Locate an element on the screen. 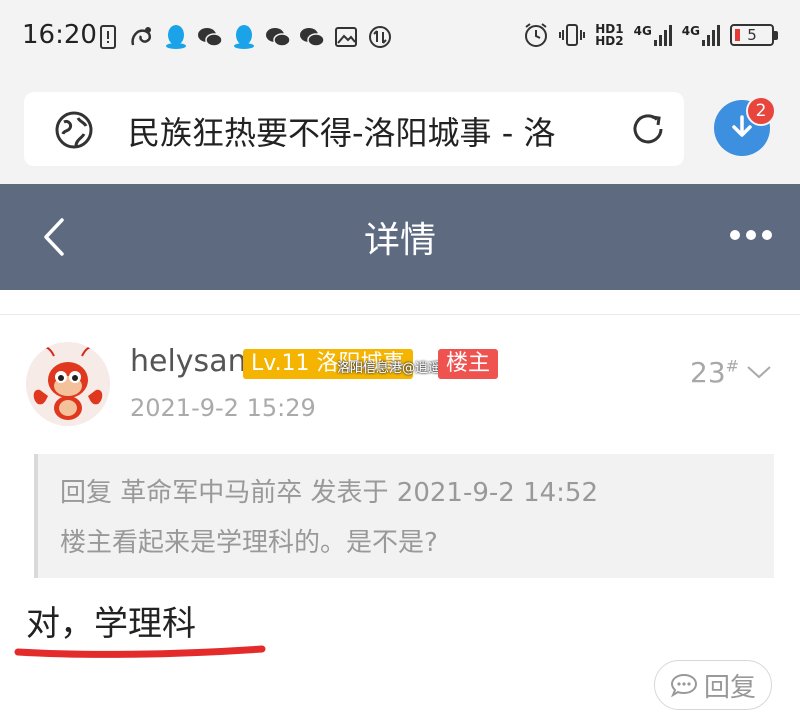 Image resolution: width=800 pixels, height=728 pixels. crayfish-avatar-icon is located at coordinates (68, 384).